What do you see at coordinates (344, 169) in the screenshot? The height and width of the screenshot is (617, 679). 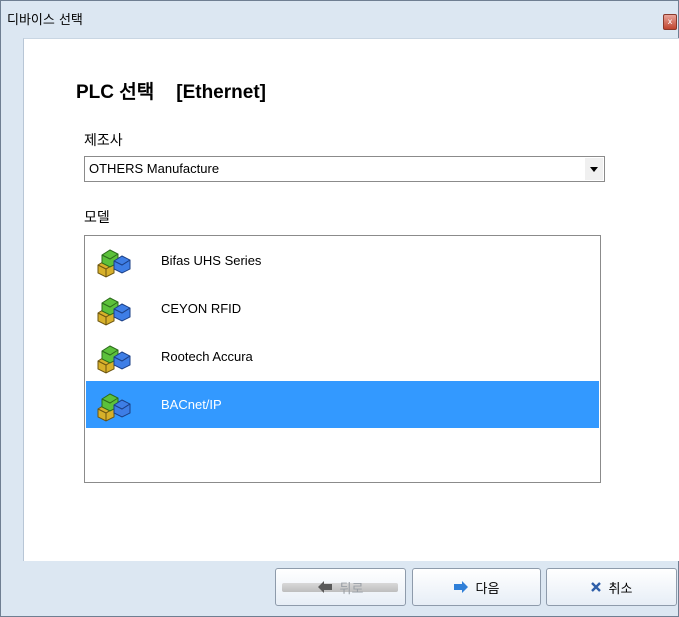 I see `manufacturer-select: OTHERS Manufacture` at bounding box center [344, 169].